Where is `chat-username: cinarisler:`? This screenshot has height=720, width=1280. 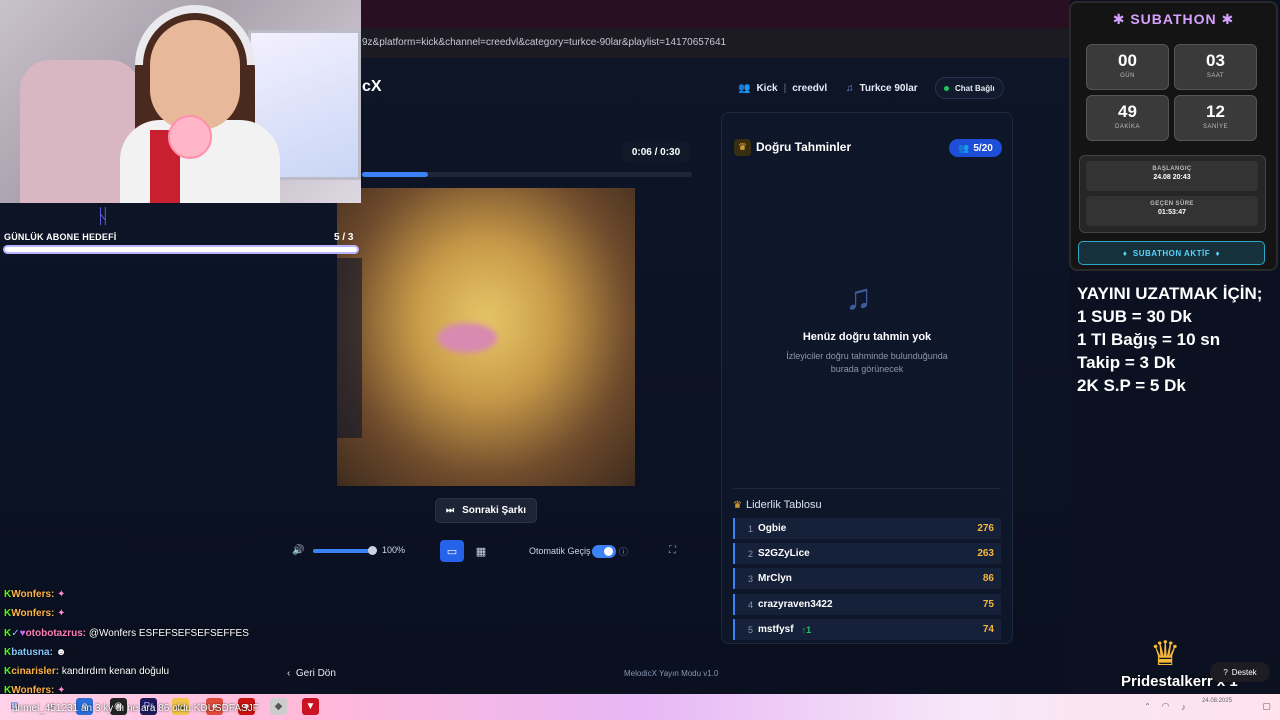 chat-username: cinarisler: is located at coordinates (35, 671).